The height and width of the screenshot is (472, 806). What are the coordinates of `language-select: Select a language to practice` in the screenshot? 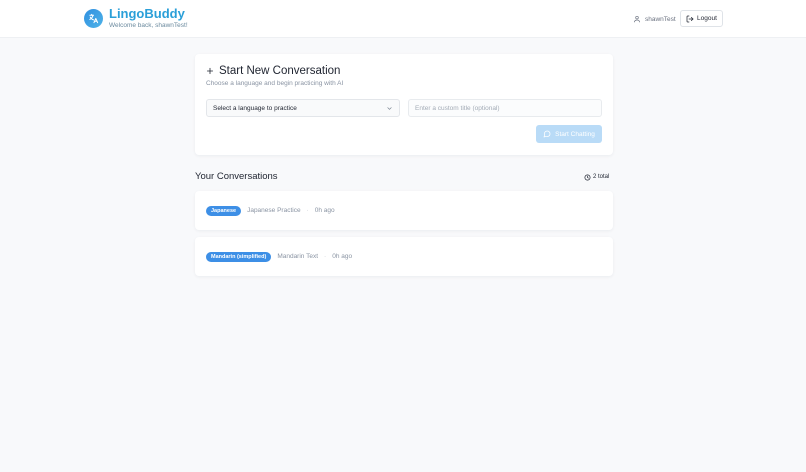 It's located at (303, 108).